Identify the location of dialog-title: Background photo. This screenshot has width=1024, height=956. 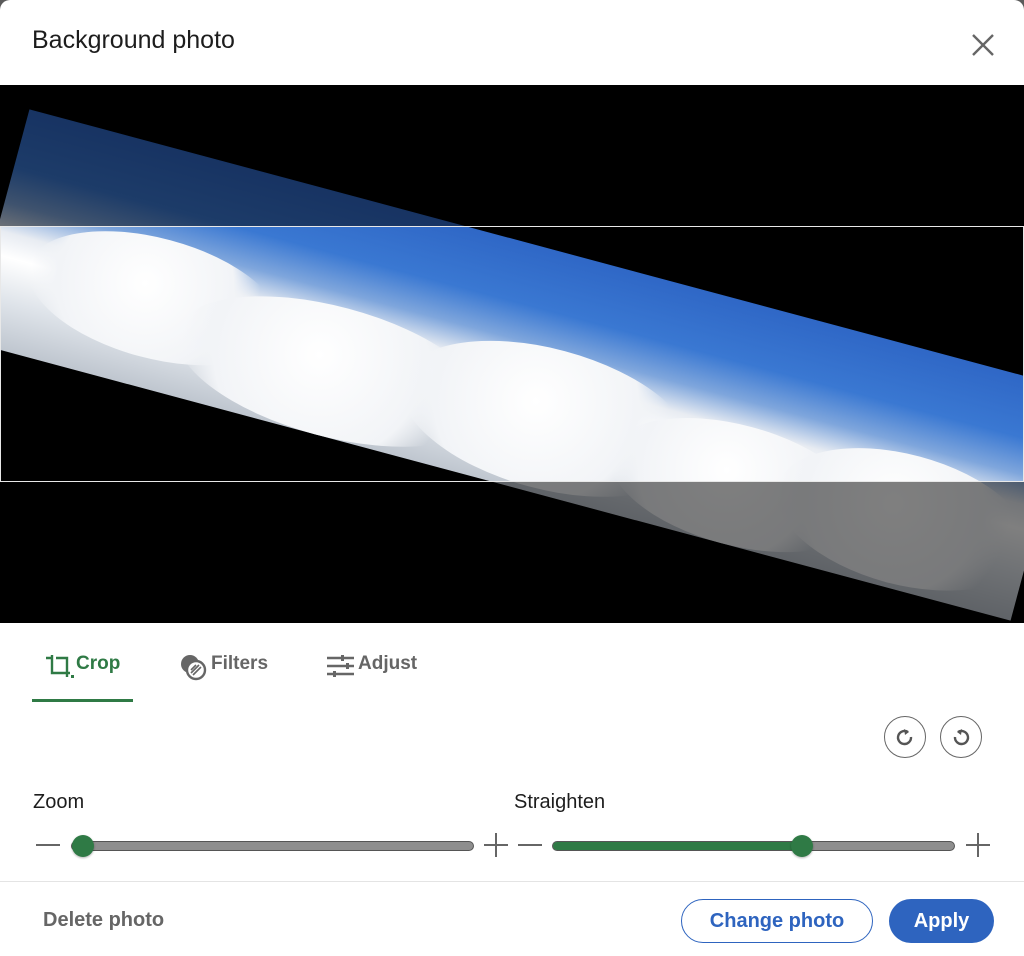
(133, 40).